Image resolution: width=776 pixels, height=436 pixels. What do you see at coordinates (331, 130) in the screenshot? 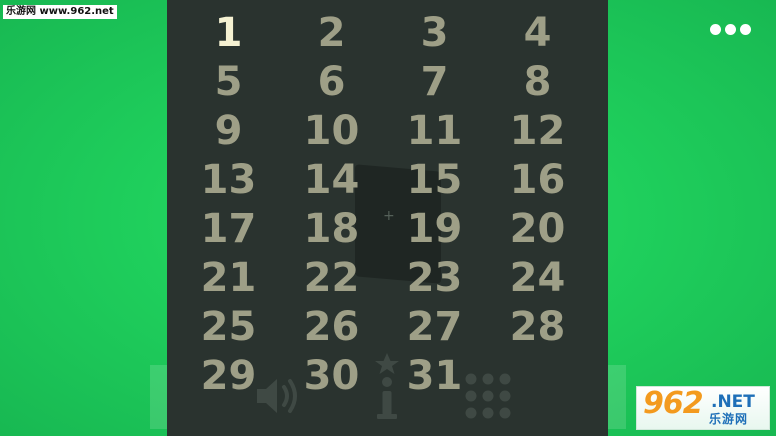
I see `level-button-10: 10` at bounding box center [331, 130].